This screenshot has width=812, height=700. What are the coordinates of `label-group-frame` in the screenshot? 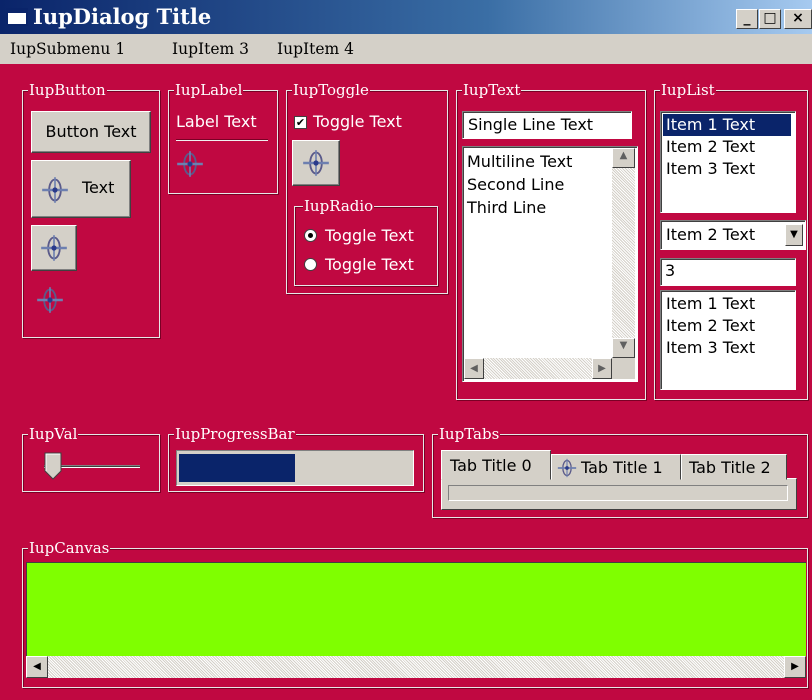 It's located at (223, 142).